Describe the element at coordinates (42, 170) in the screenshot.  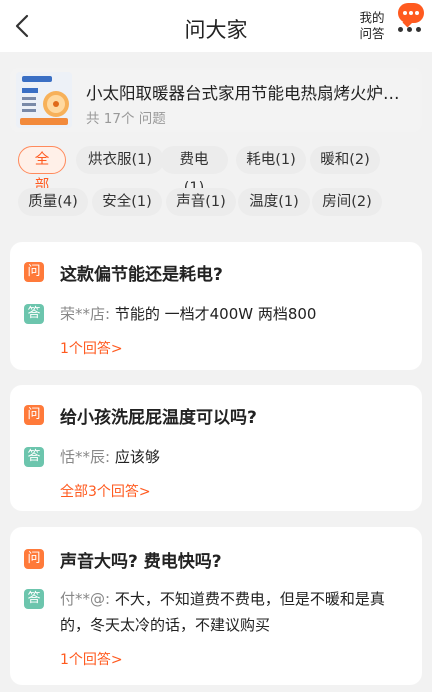
I see `tag-all: 全部` at that location.